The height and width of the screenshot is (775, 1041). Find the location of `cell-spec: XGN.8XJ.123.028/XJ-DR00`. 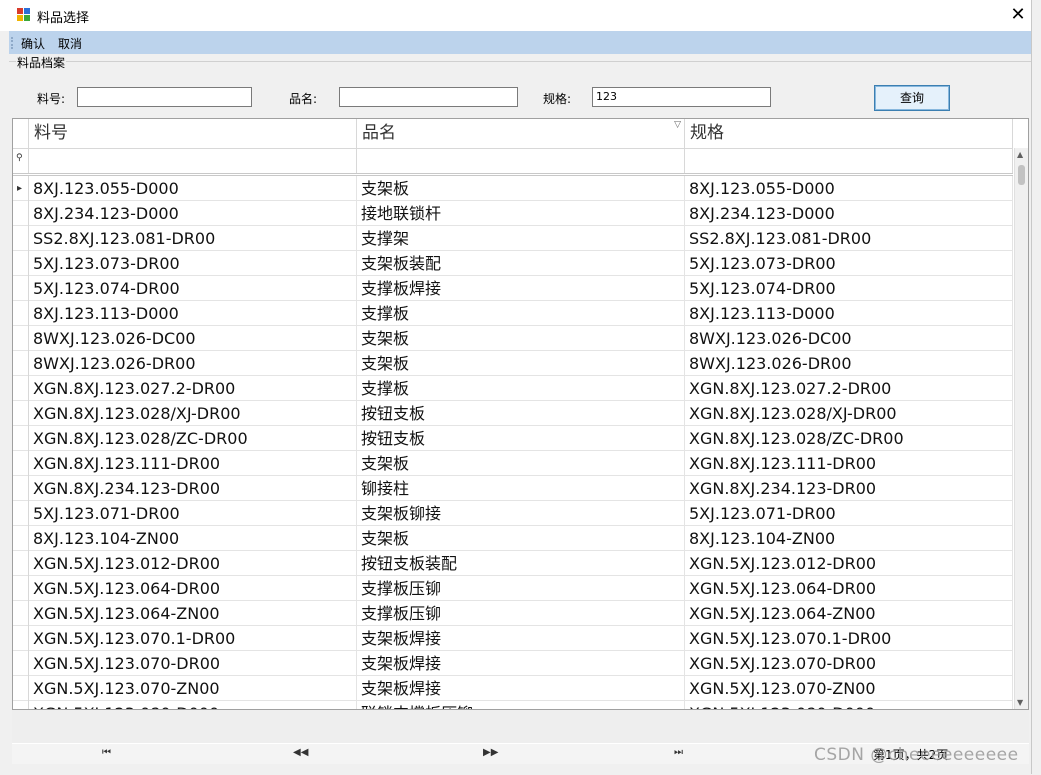

cell-spec: XGN.8XJ.123.028/XJ-DR00 is located at coordinates (849, 413).